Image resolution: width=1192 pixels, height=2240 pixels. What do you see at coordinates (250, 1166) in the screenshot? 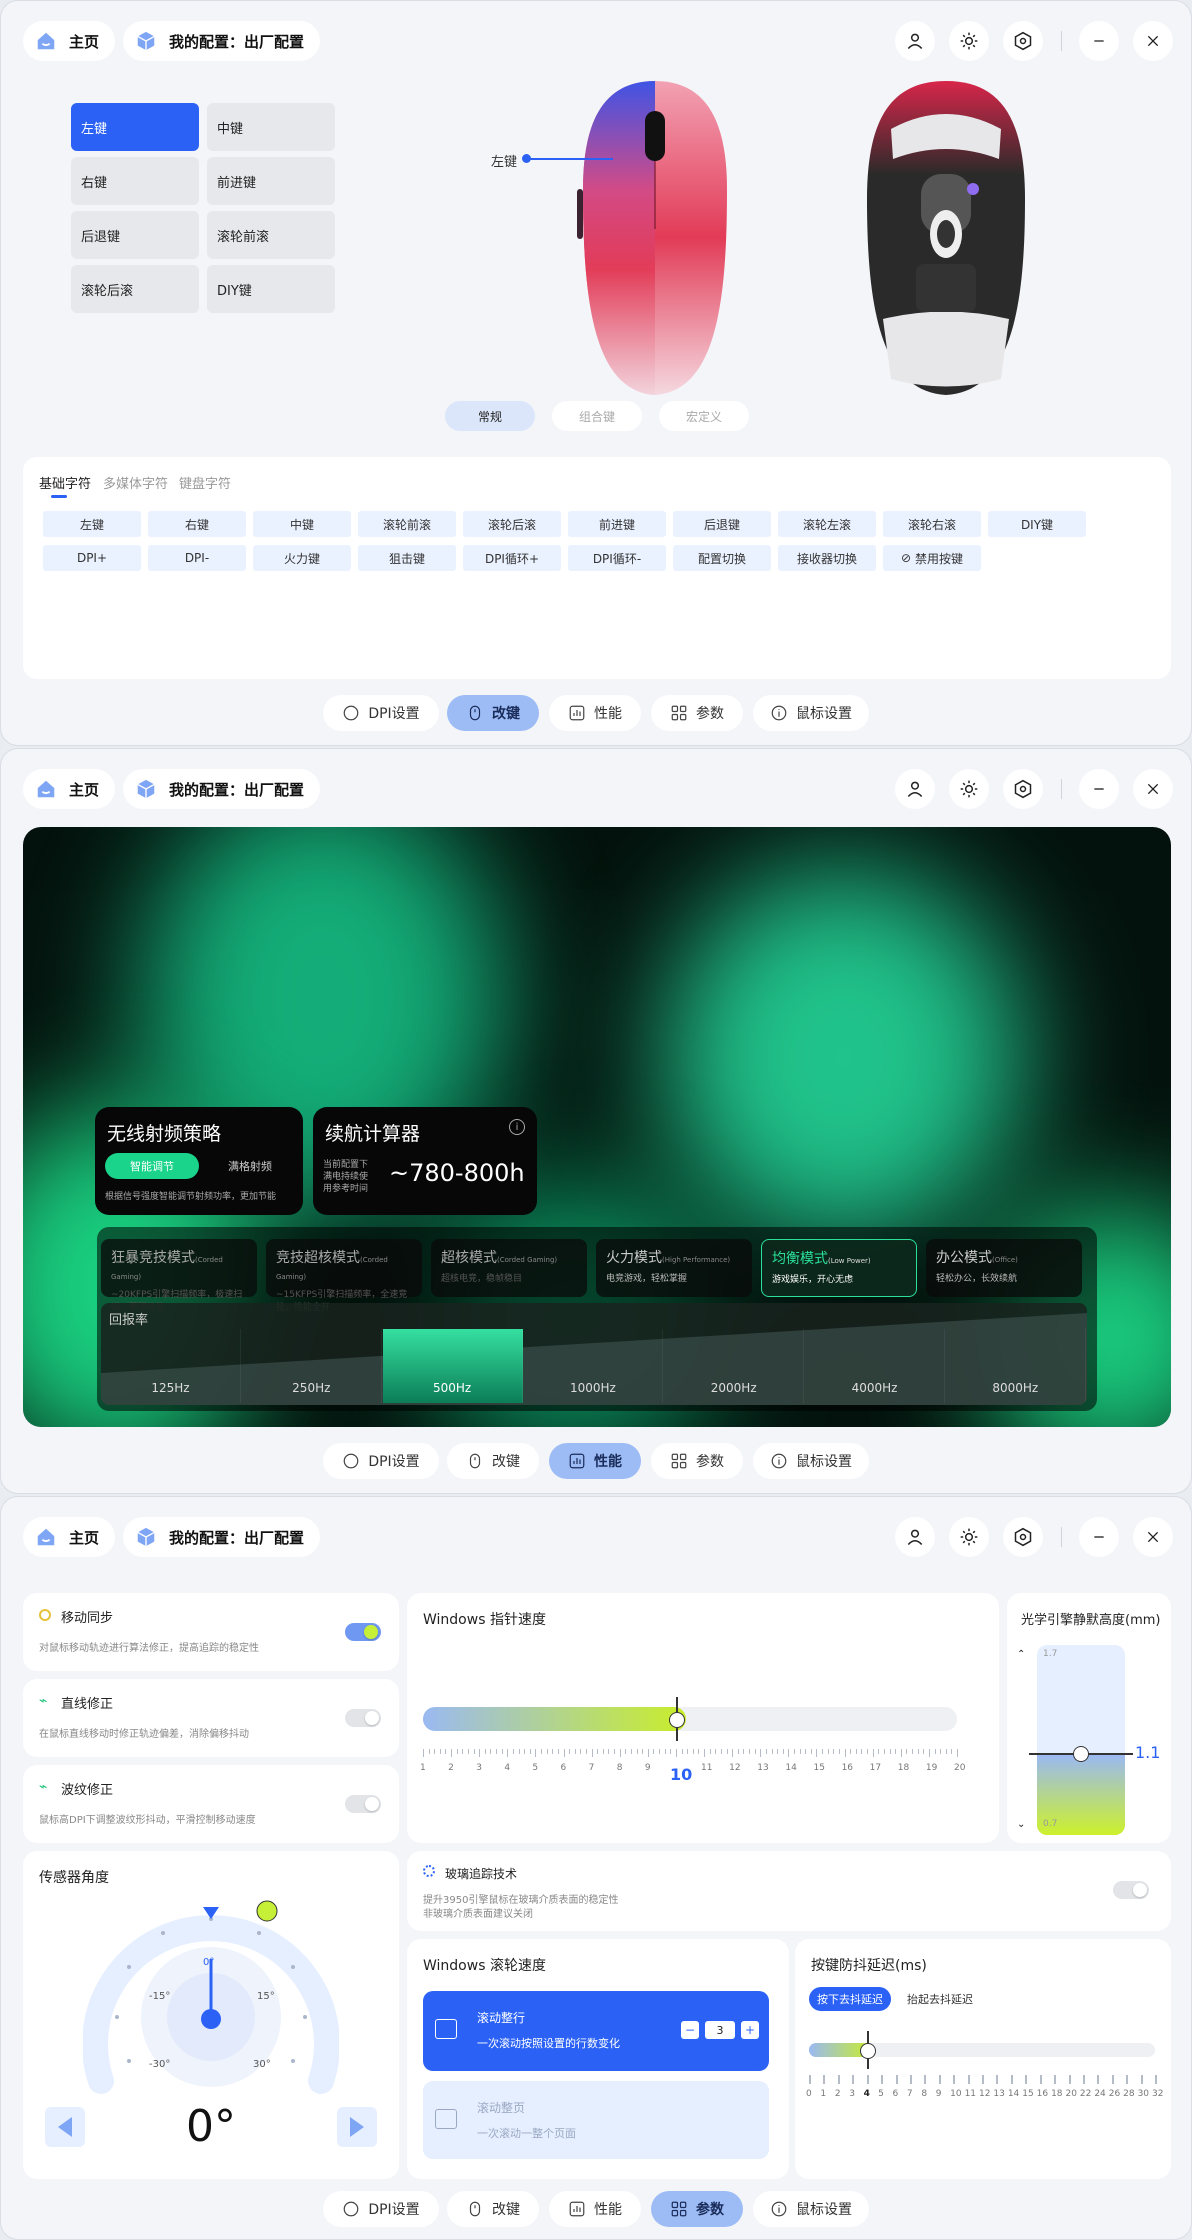
I see `rf-full-button: 满格射频` at bounding box center [250, 1166].